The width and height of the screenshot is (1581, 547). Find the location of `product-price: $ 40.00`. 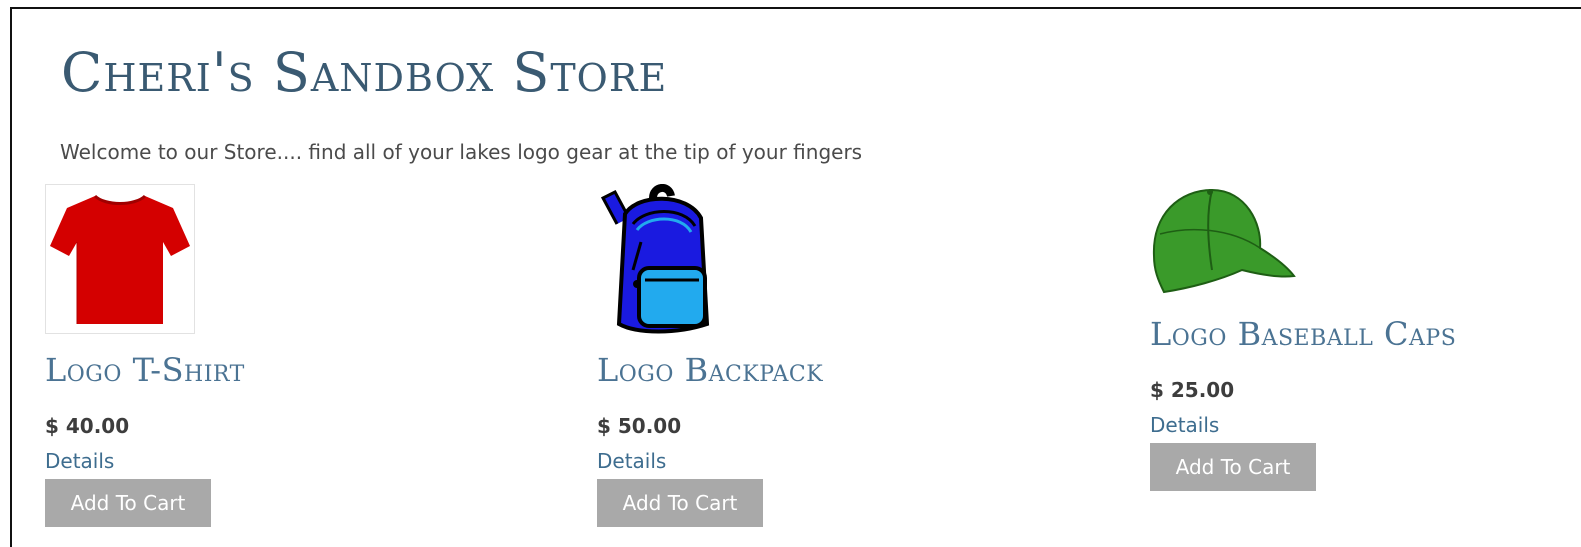

product-price: $ 40.00 is located at coordinates (87, 426).